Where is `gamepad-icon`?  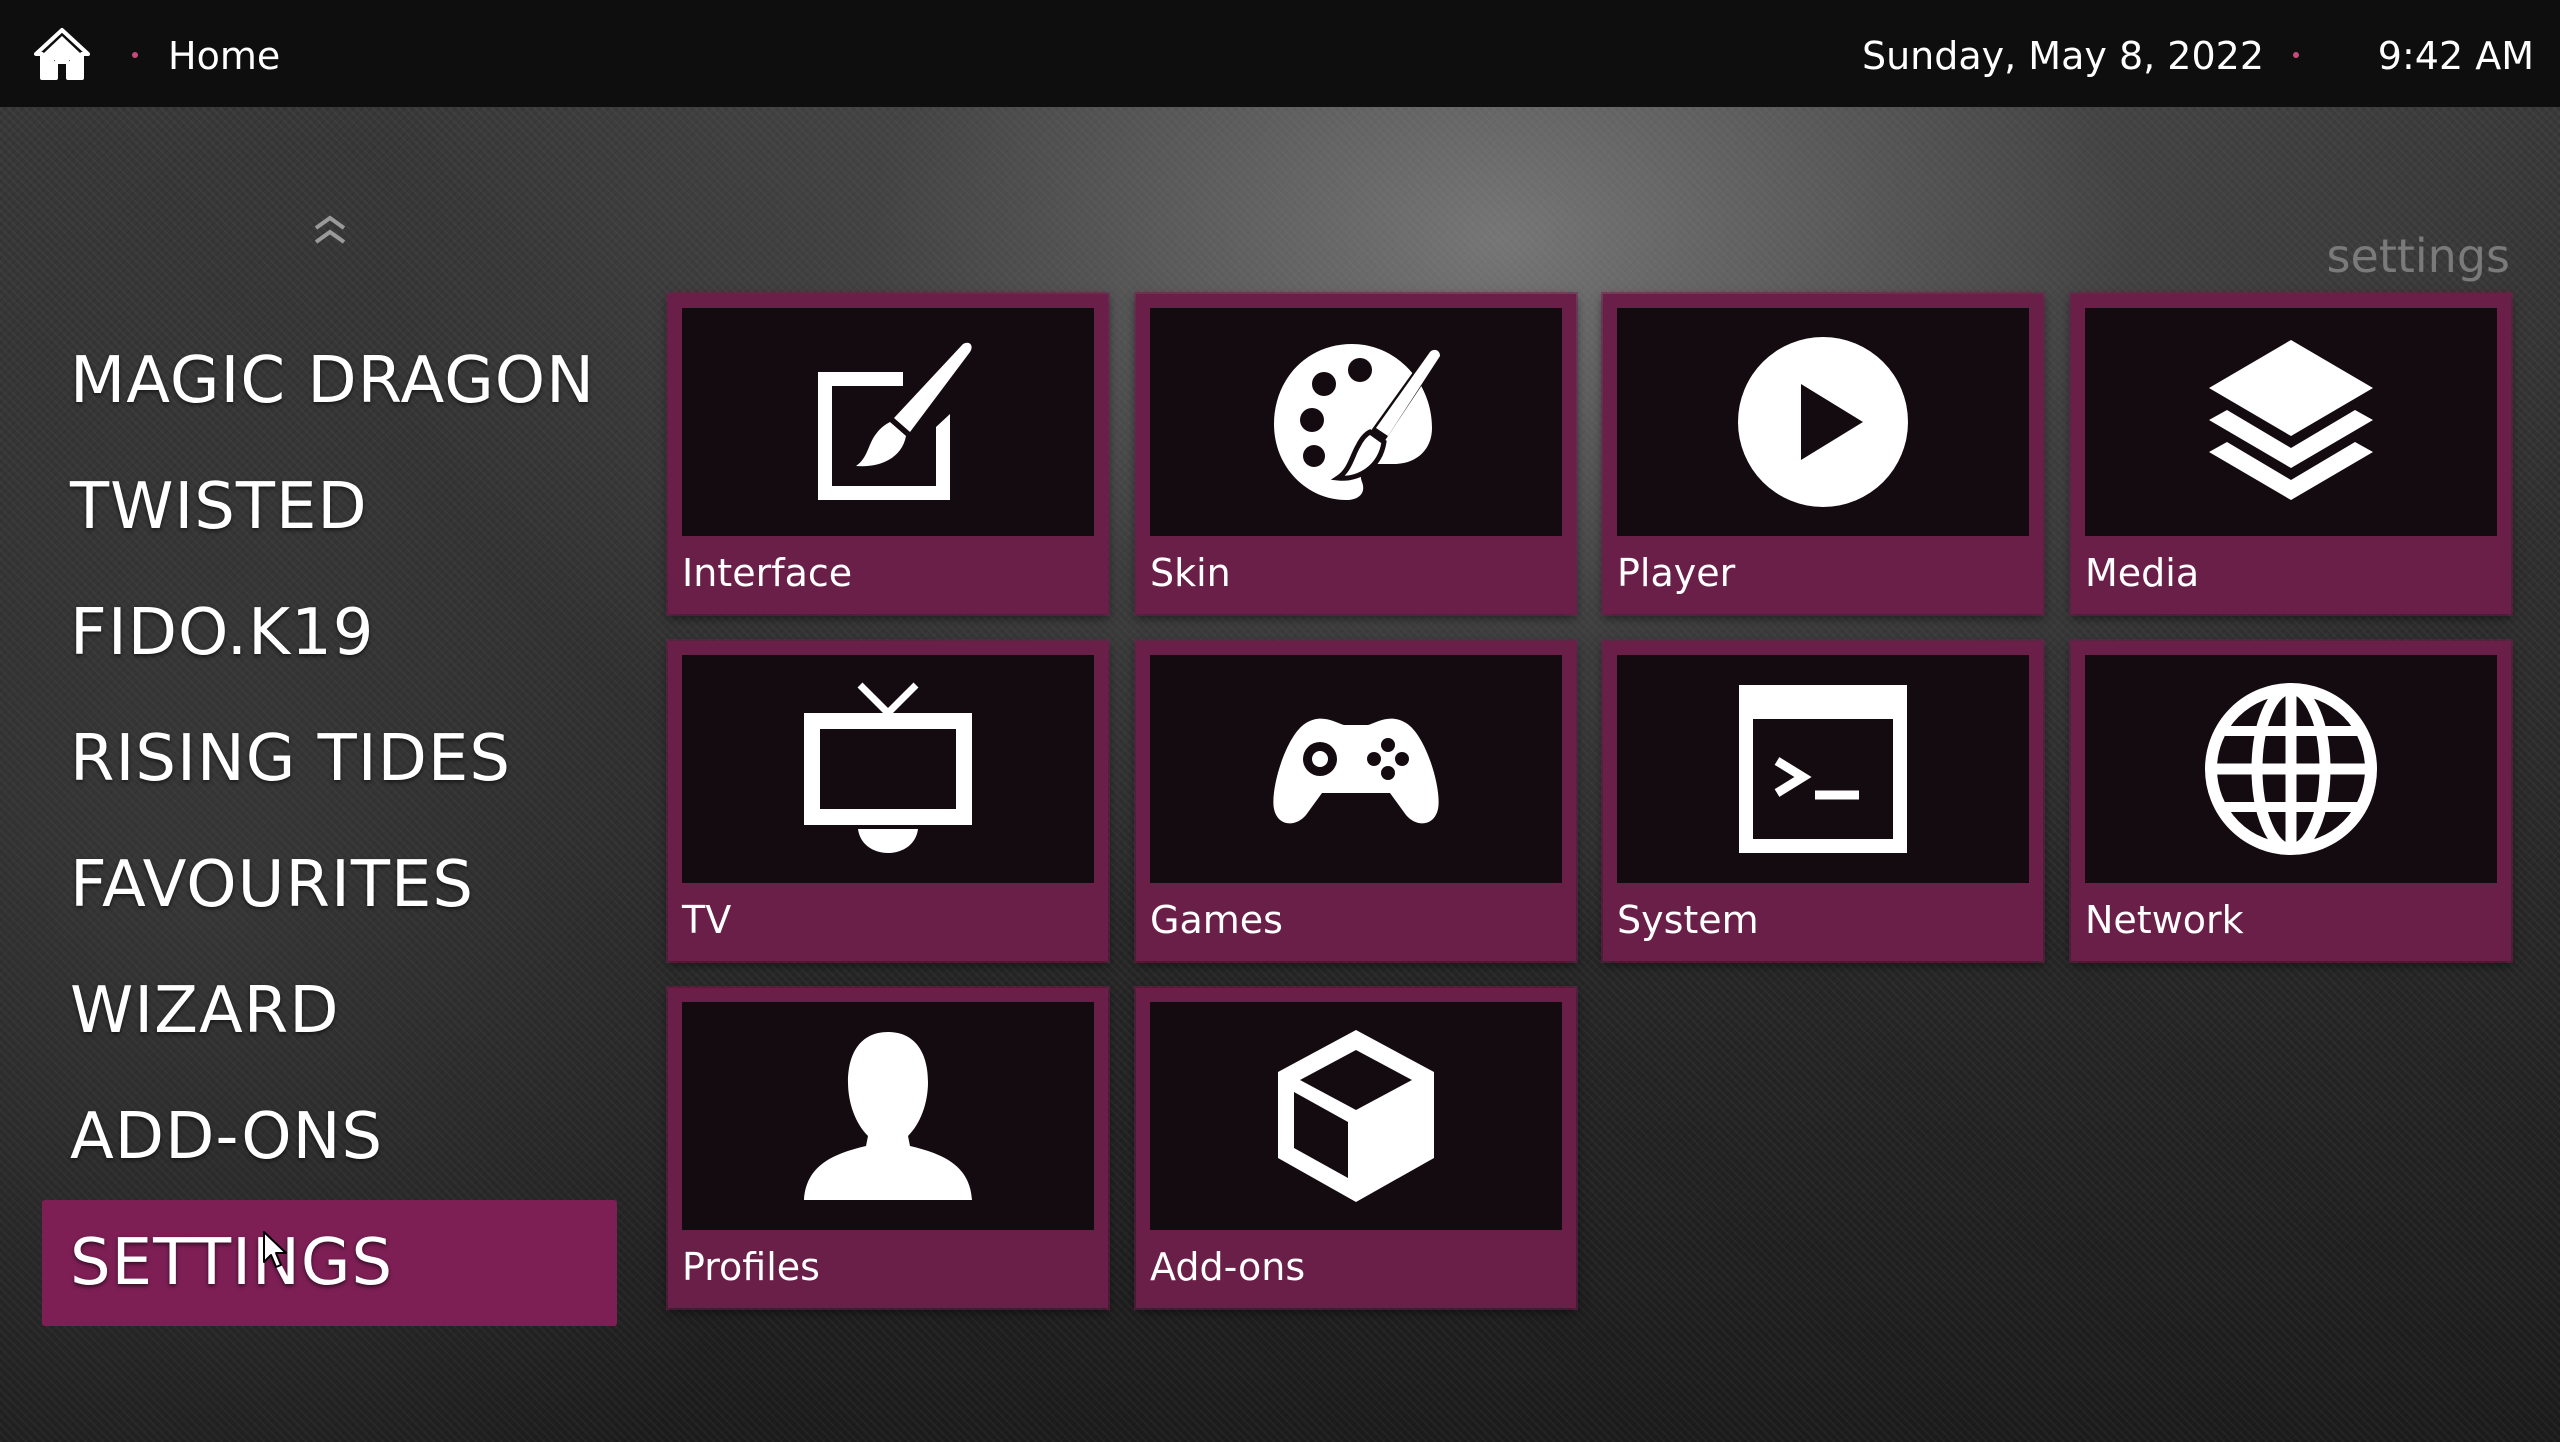 gamepad-icon is located at coordinates (1356, 771).